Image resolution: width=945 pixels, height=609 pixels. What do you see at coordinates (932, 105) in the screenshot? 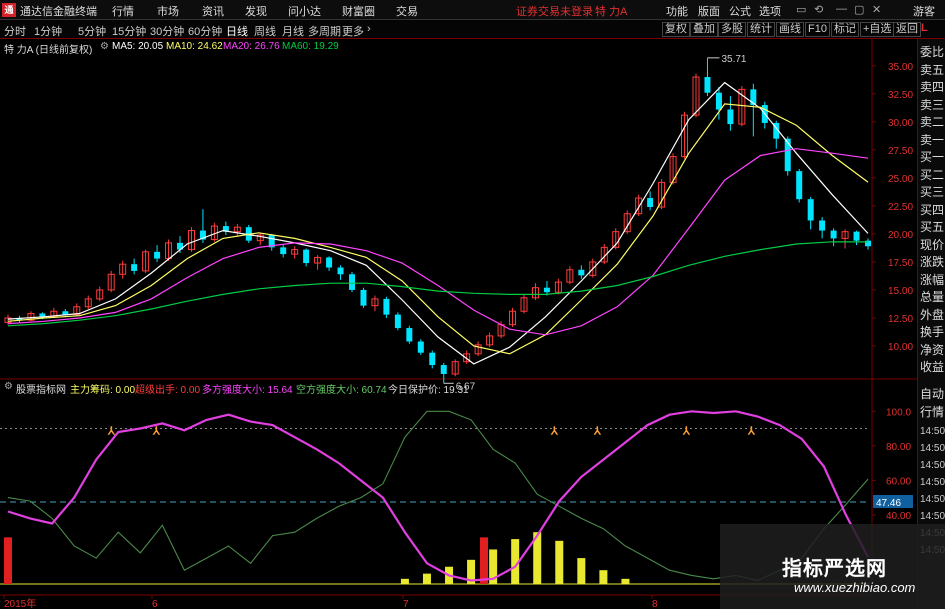
I see `sidebar-item: 卖三` at bounding box center [932, 105].